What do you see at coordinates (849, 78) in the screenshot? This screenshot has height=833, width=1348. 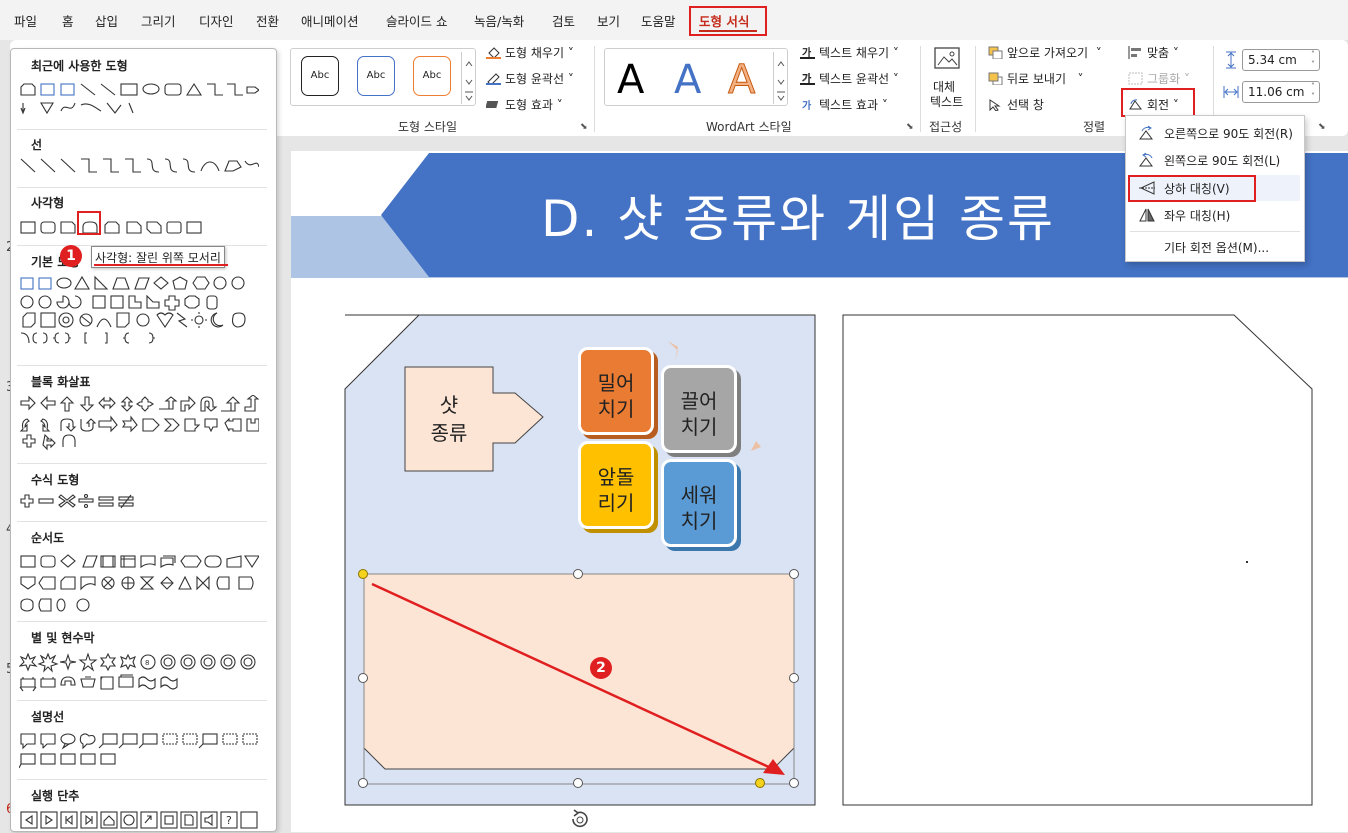 I see `text-outline-button: 가 텍스트 윤곽선 ˅` at bounding box center [849, 78].